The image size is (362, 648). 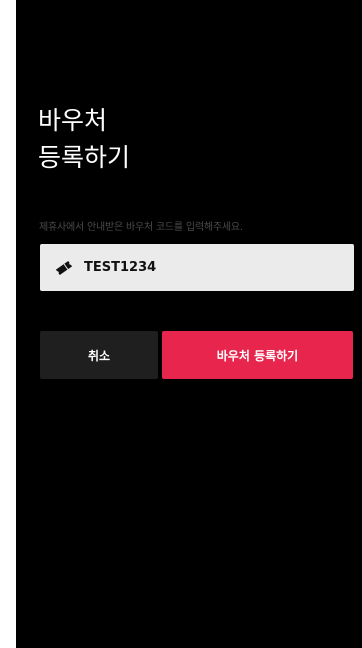 I want to click on page-title-line-1: 바우처, so click(x=73, y=120).